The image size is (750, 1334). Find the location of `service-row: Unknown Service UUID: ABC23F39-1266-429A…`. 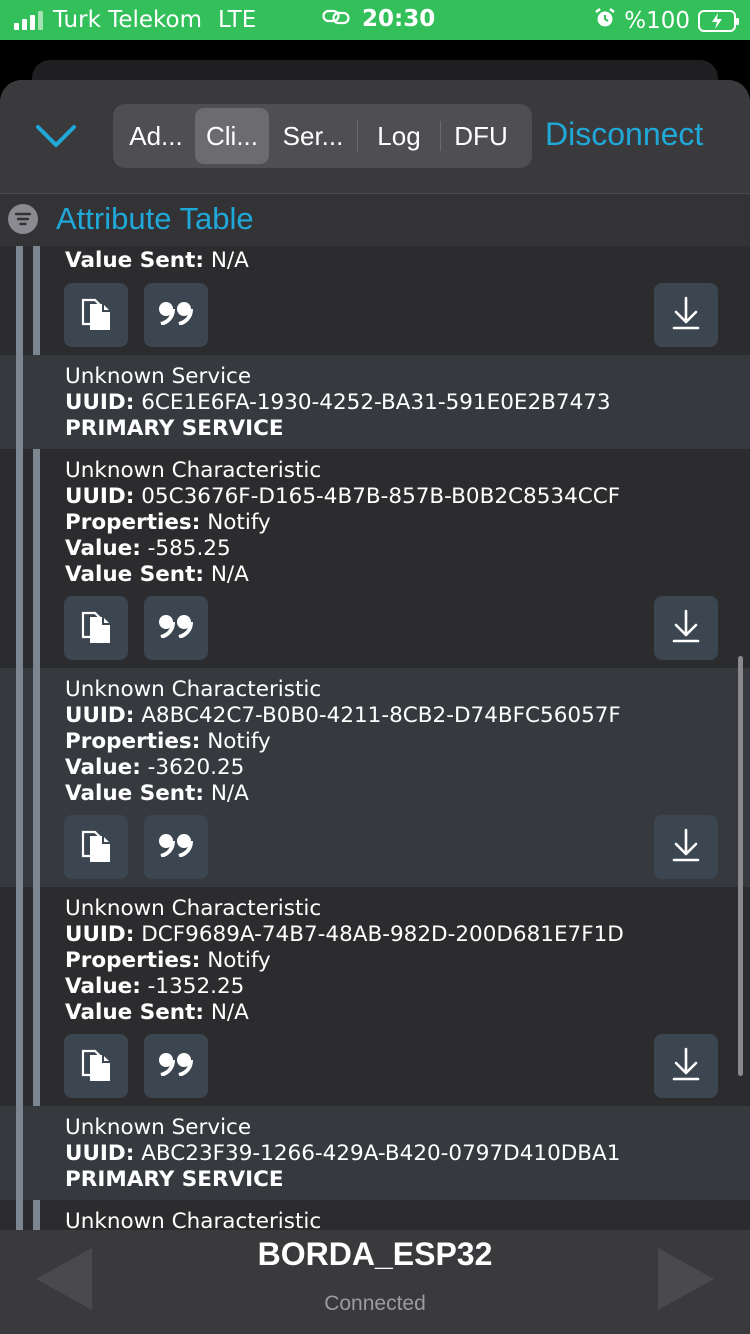

service-row: Unknown Service UUID: ABC23F39-1266-429A… is located at coordinates (375, 1153).